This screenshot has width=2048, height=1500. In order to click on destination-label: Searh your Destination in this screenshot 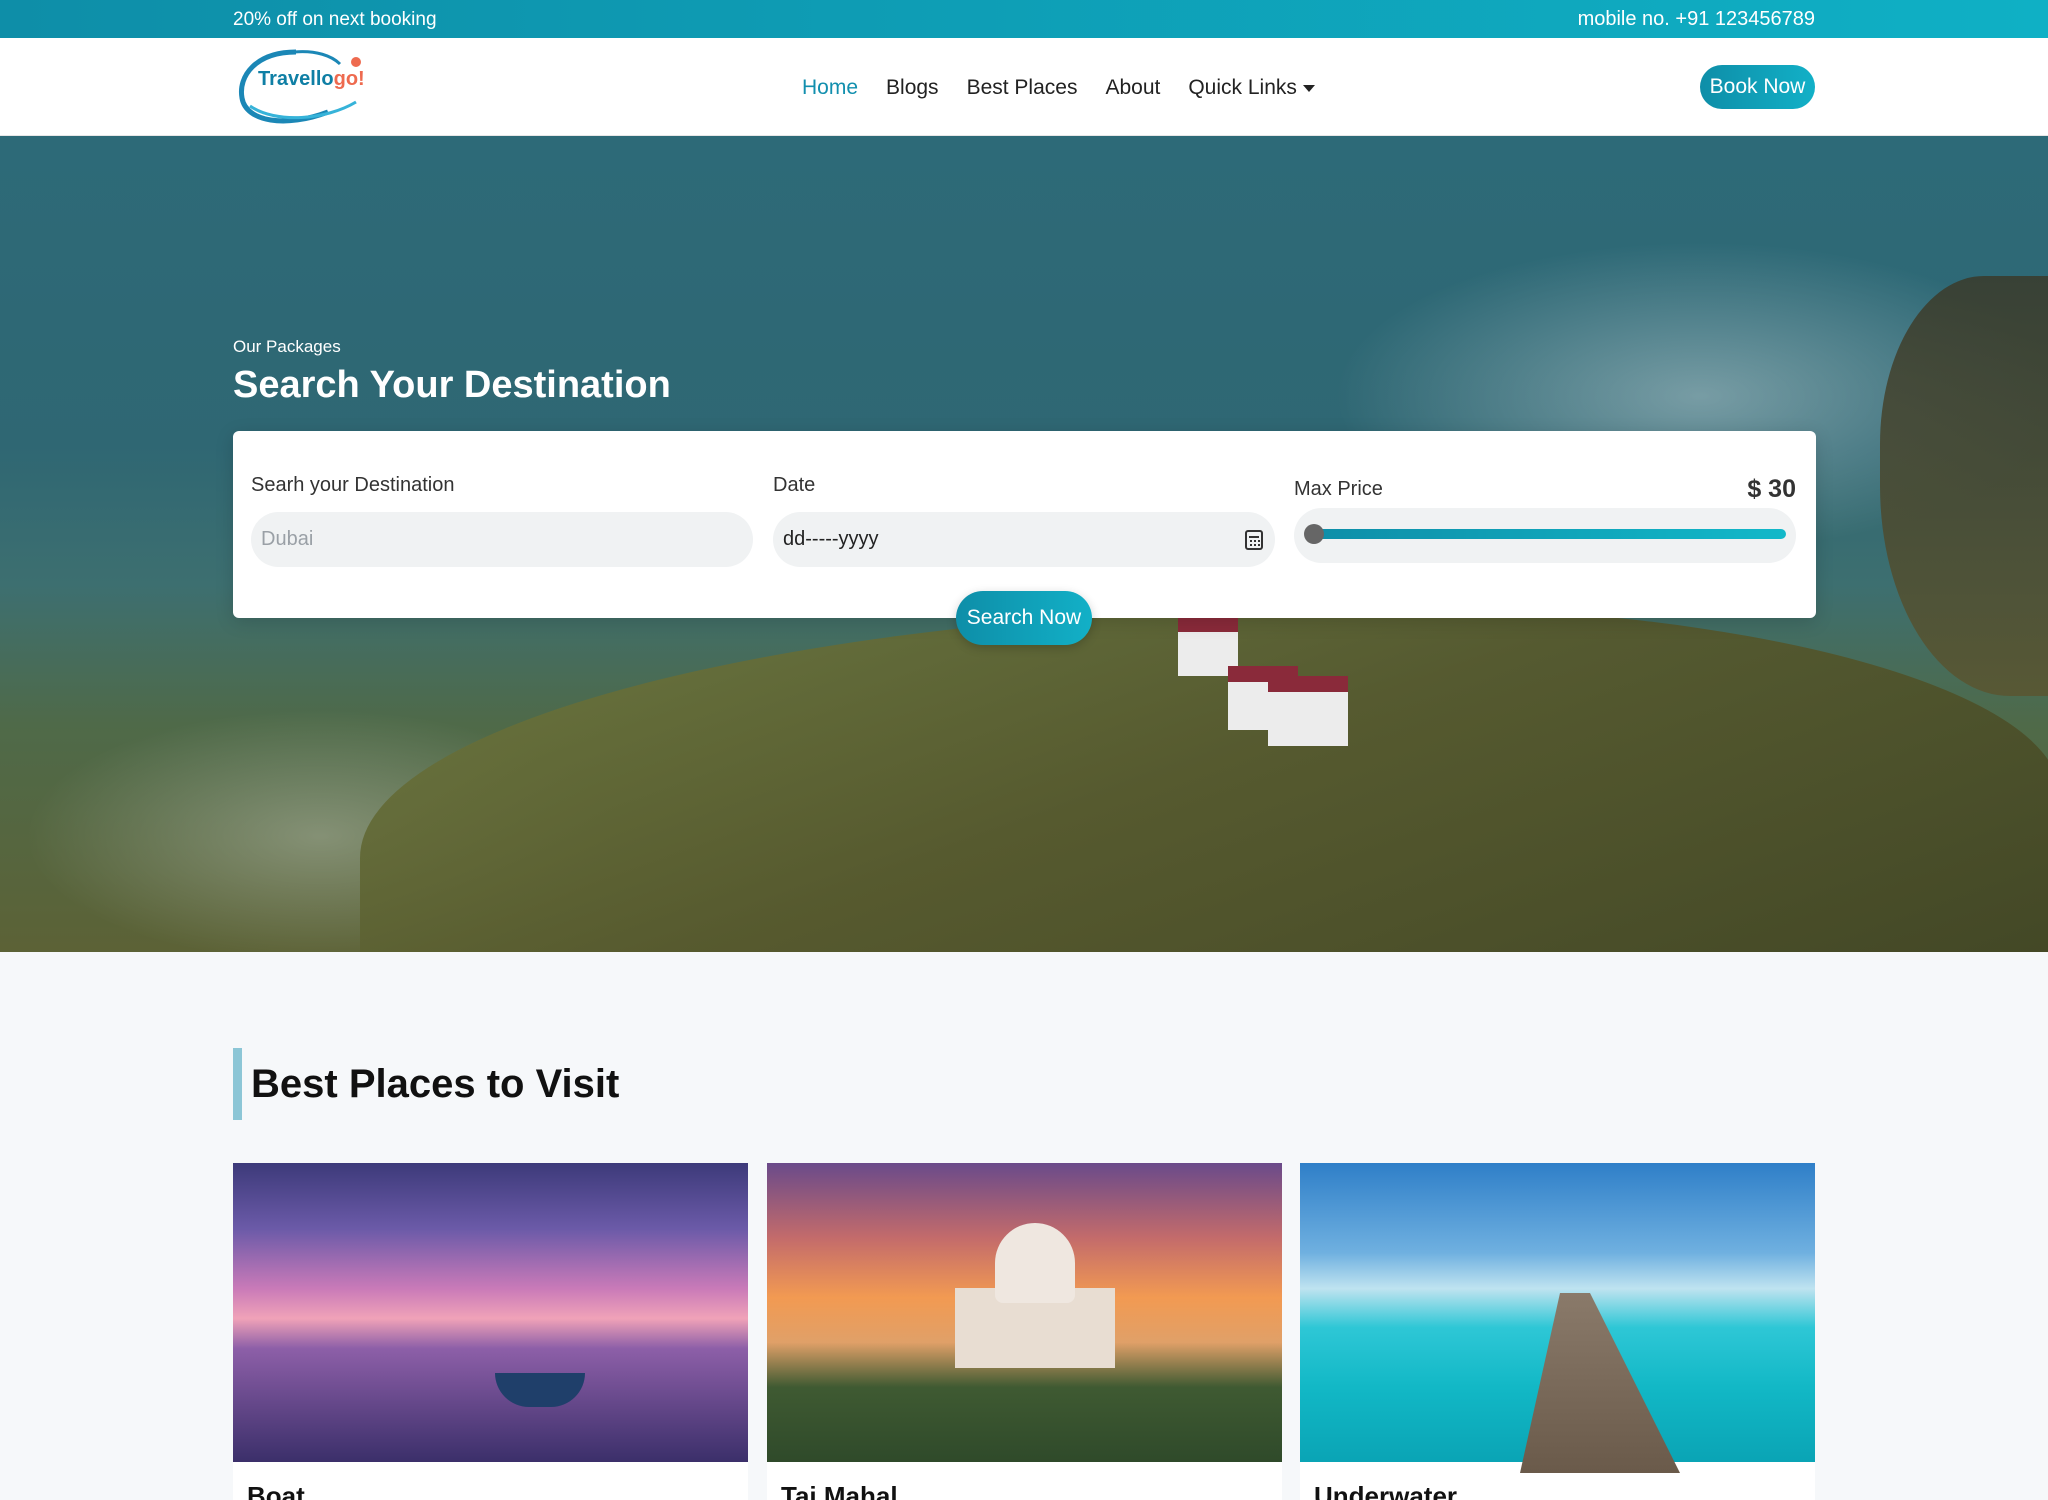, I will do `click(353, 485)`.